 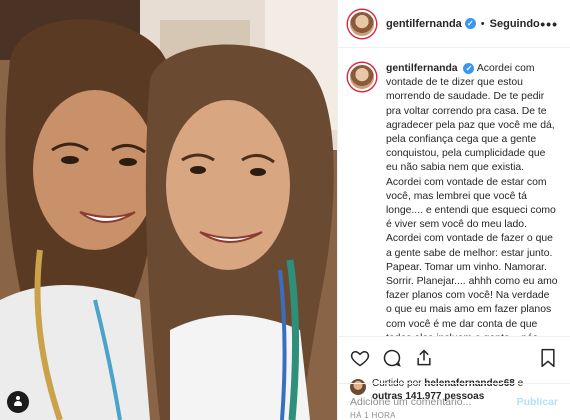 I want to click on heart-icon, so click(x=360, y=358).